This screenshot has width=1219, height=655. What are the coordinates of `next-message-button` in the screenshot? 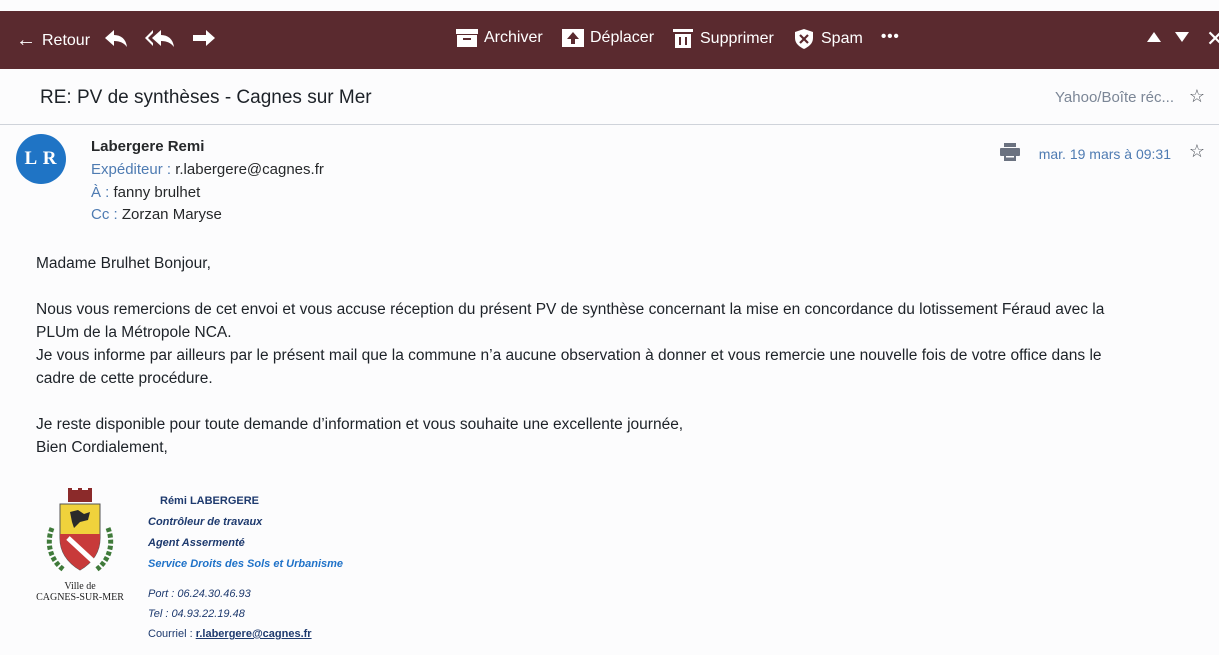 It's located at (1182, 37).